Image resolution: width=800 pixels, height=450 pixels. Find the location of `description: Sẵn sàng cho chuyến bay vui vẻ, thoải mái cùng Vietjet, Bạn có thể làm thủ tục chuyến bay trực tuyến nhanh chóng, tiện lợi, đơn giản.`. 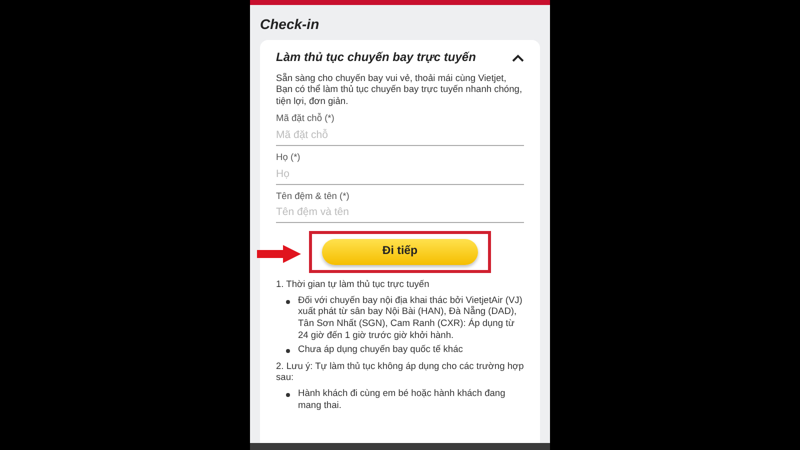

description: Sẵn sàng cho chuyến bay vui vẻ, thoải mái cùng Vietjet, Bạn có thể làm thủ tục chuyến bay trực tuyến nhanh chóng, tiện lợi, đơn giản. is located at coordinates (400, 90).